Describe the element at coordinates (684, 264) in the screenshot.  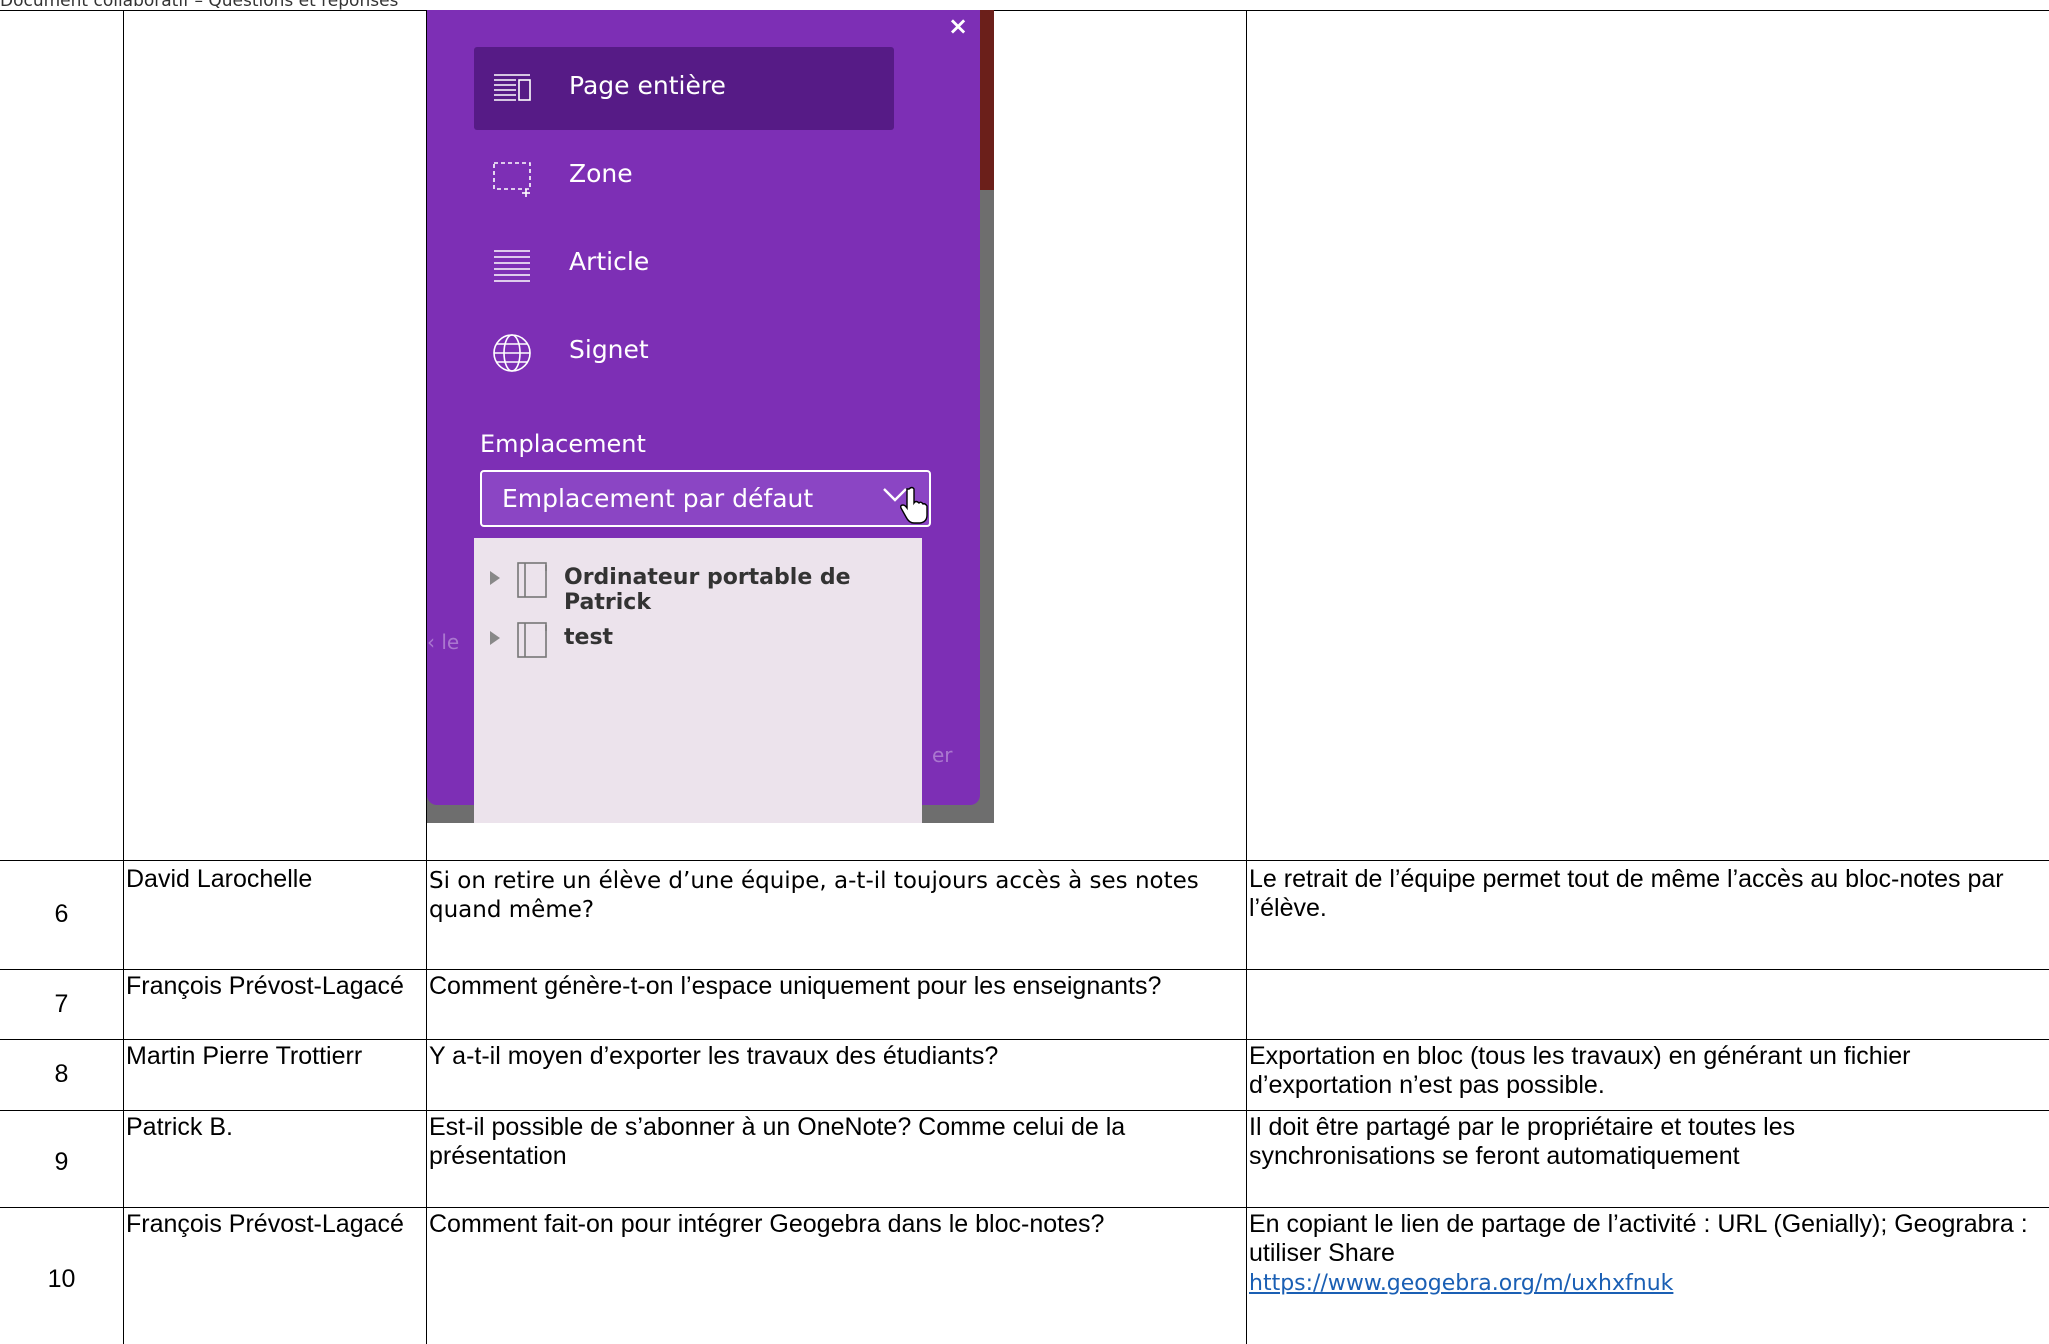
I see `mode-article: Article` at that location.